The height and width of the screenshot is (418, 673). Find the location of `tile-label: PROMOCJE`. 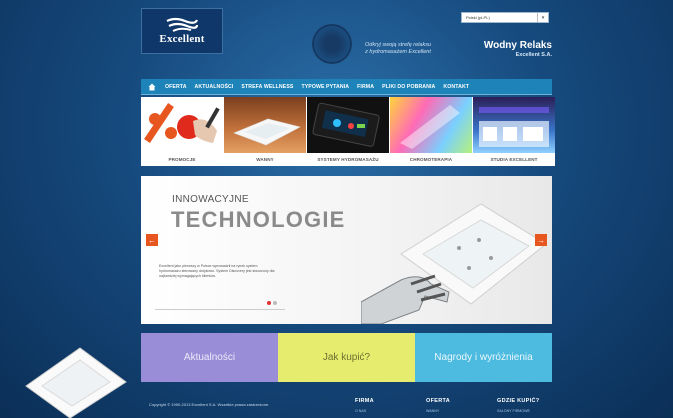

tile-label: PROMOCJE is located at coordinates (182, 159).